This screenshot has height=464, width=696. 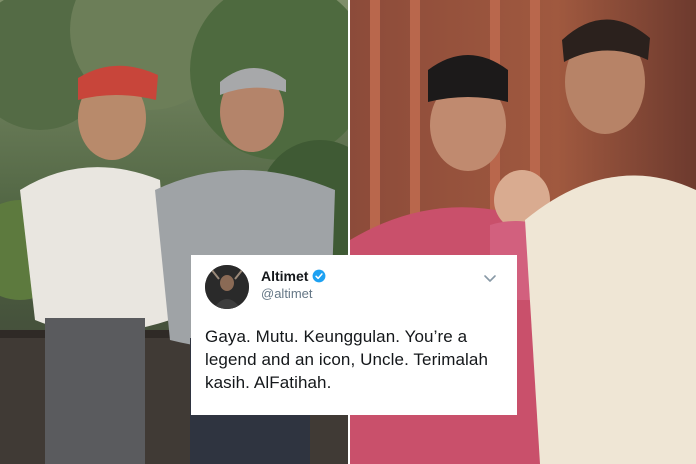 I want to click on handle: @altimet, so click(x=293, y=293).